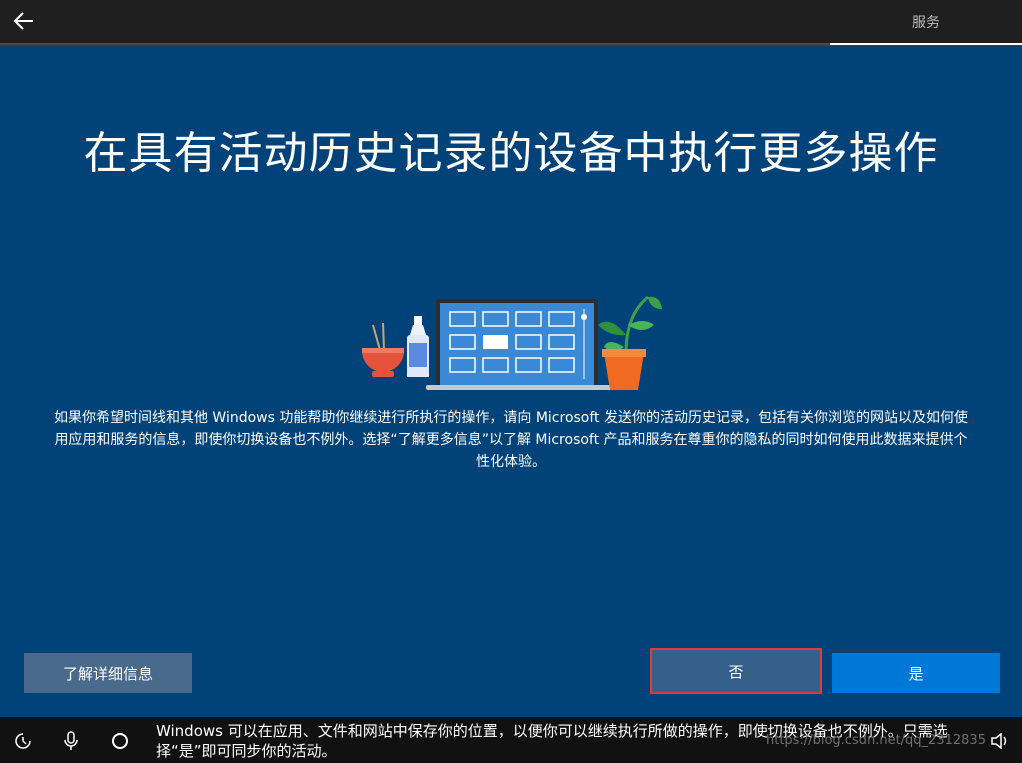  What do you see at coordinates (736, 671) in the screenshot?
I see `no-button: 否` at bounding box center [736, 671].